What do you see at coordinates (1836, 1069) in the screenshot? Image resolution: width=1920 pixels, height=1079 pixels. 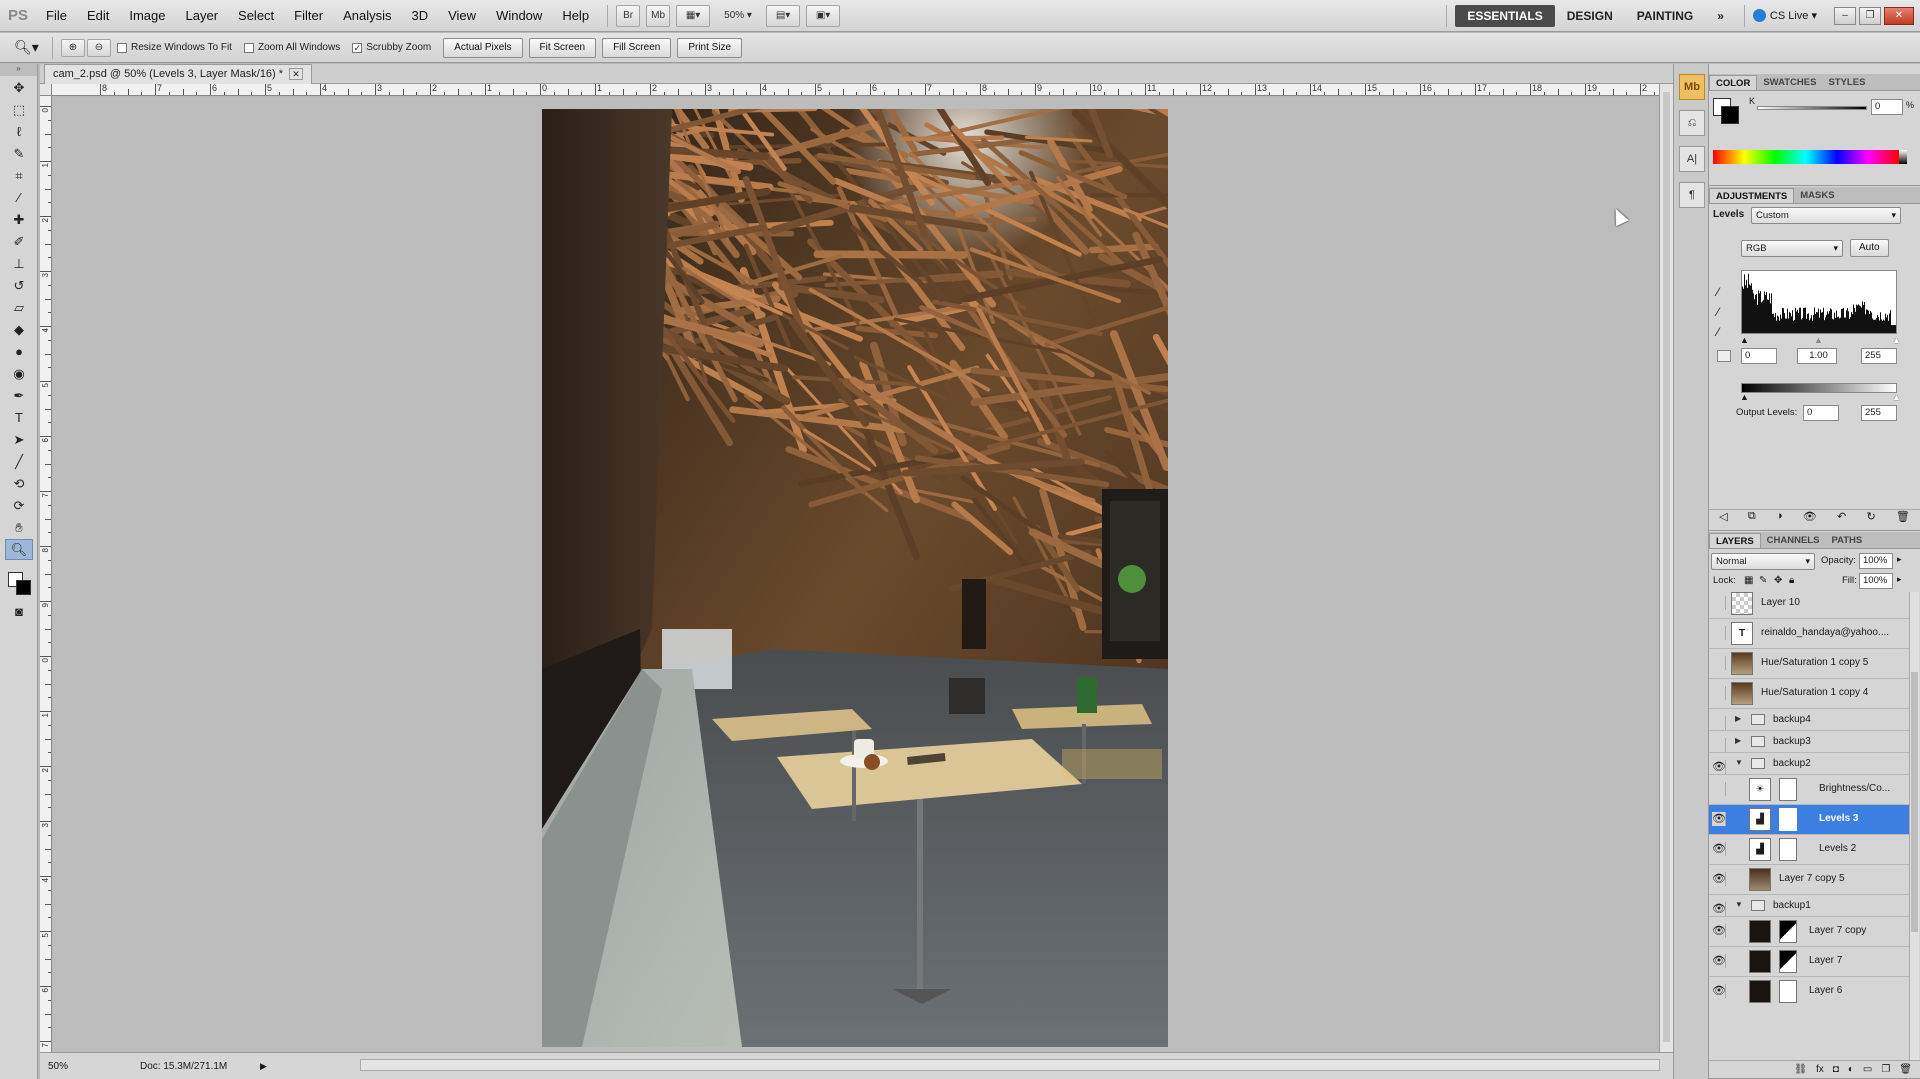 I see `add-mask-icon: ◘` at bounding box center [1836, 1069].